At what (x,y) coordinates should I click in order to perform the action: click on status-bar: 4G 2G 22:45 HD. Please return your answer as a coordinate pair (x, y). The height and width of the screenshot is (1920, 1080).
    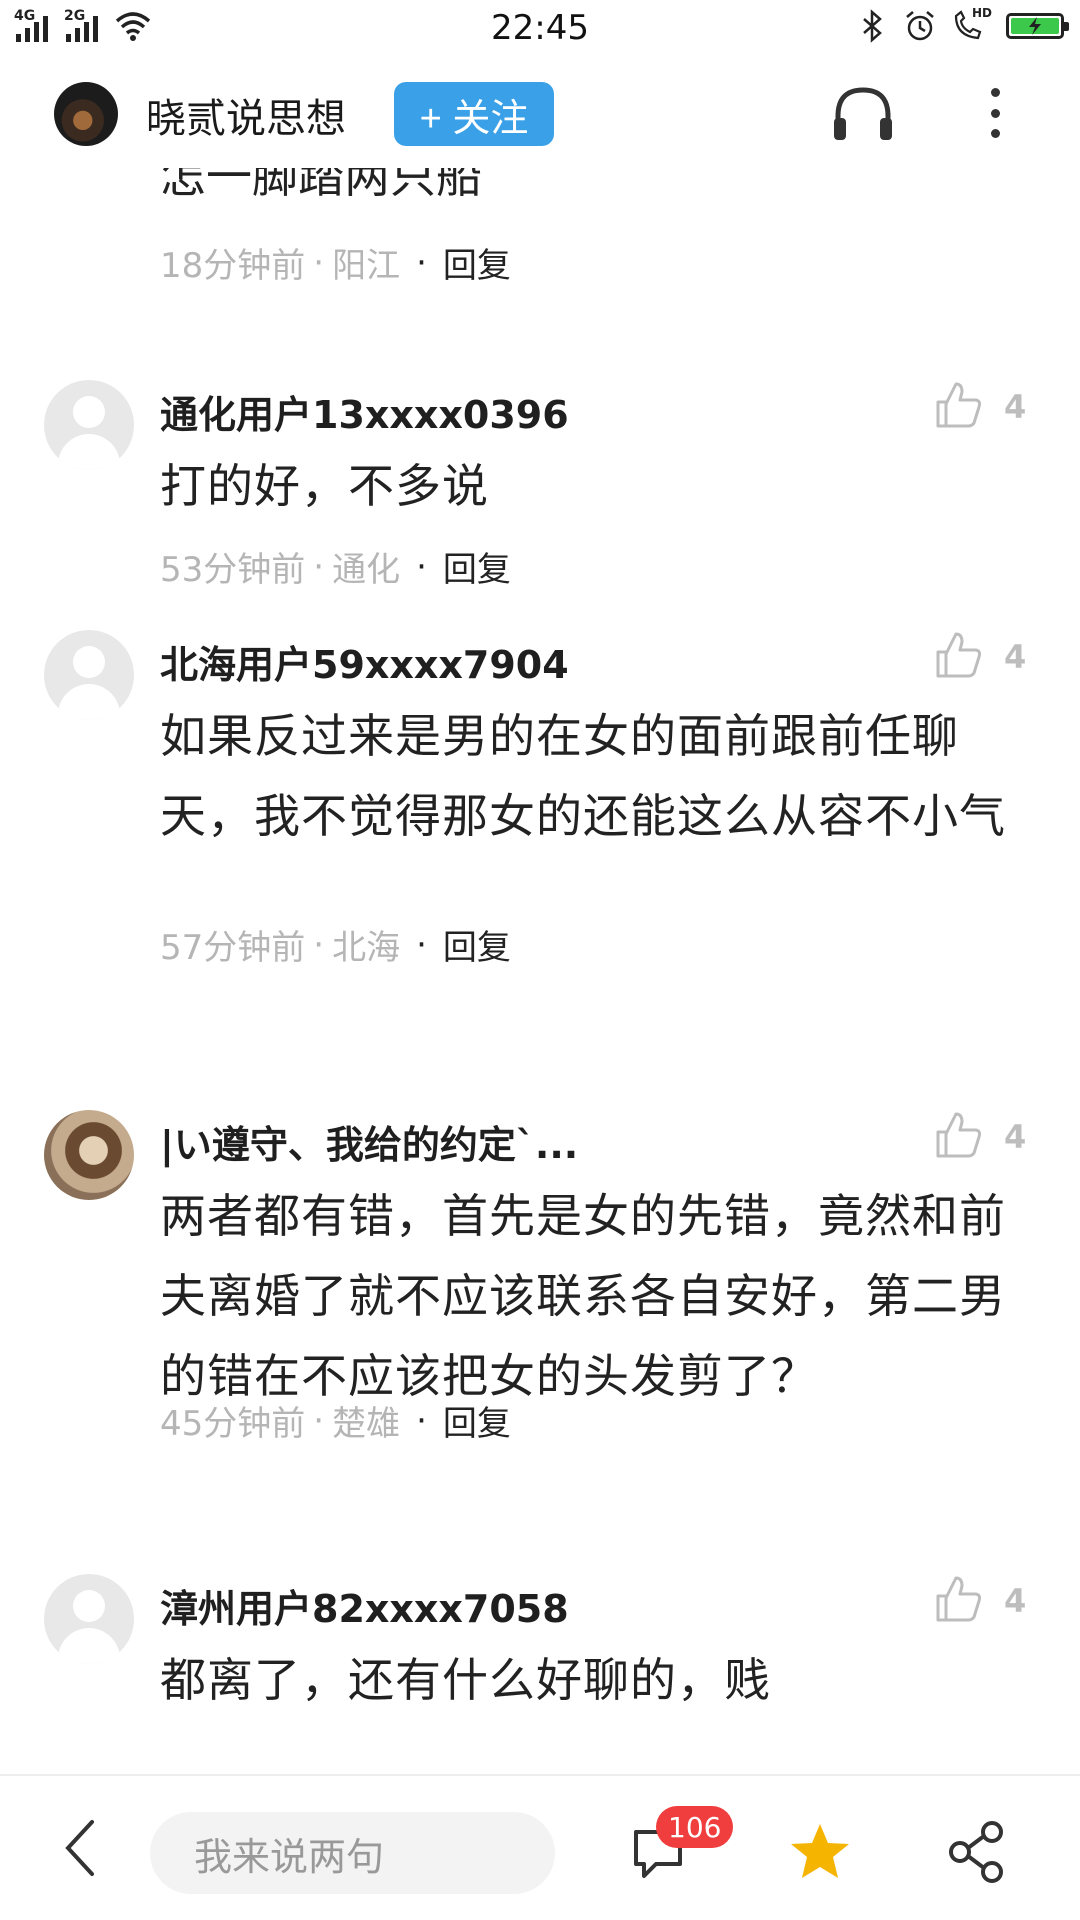
    Looking at the image, I should click on (540, 29).